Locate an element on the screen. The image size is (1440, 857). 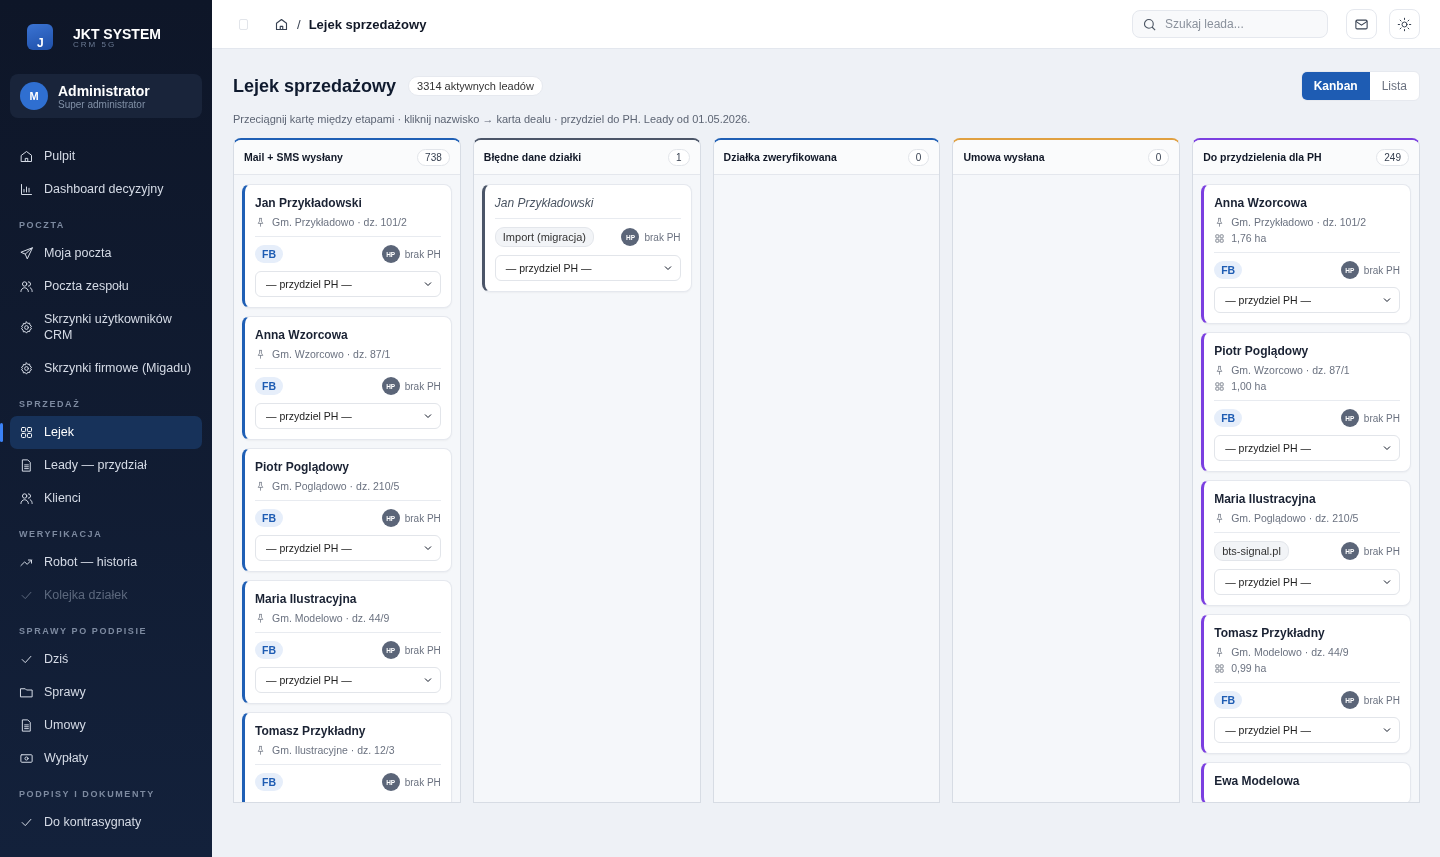
nav-item: Sprawy is located at coordinates (106, 692).